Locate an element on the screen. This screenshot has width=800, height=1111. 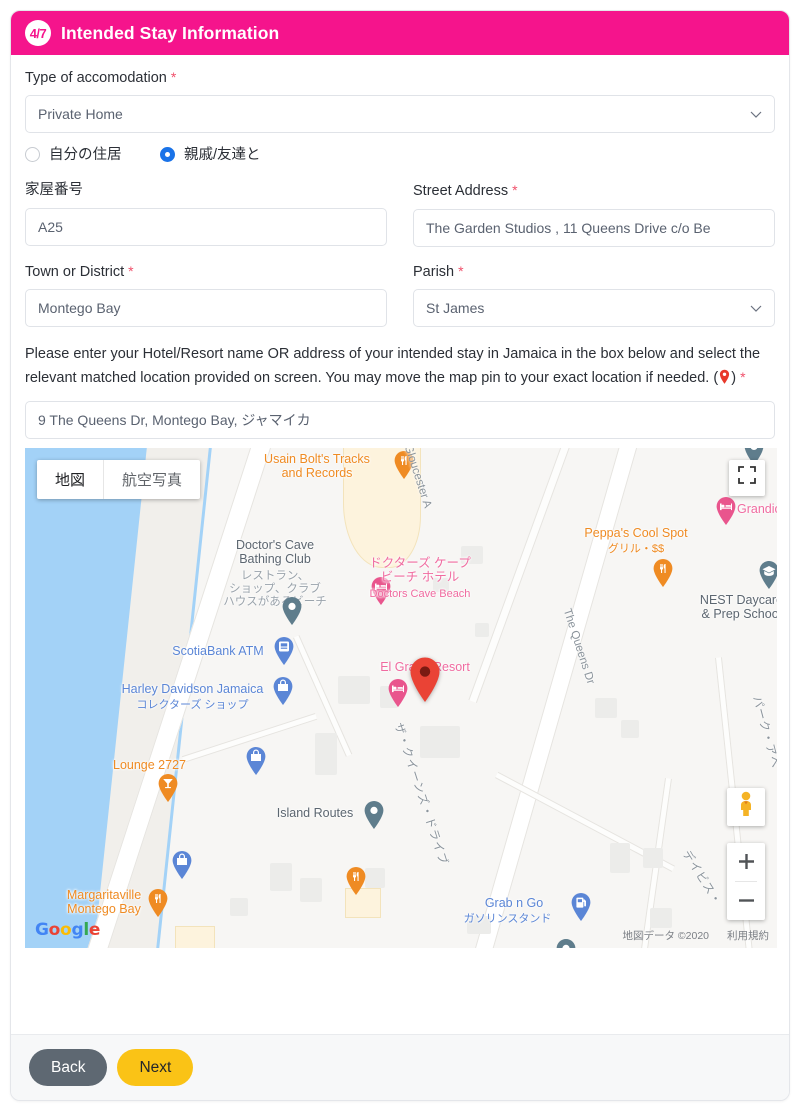
map-instruction-text-after: ) is located at coordinates (734, 378).